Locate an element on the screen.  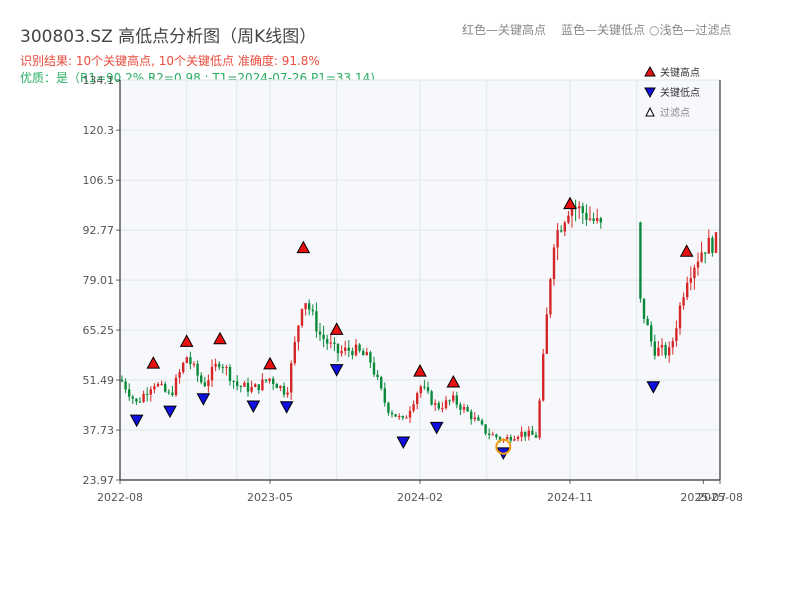
x-tick-label: 2024-02 is located at coordinates (420, 497).